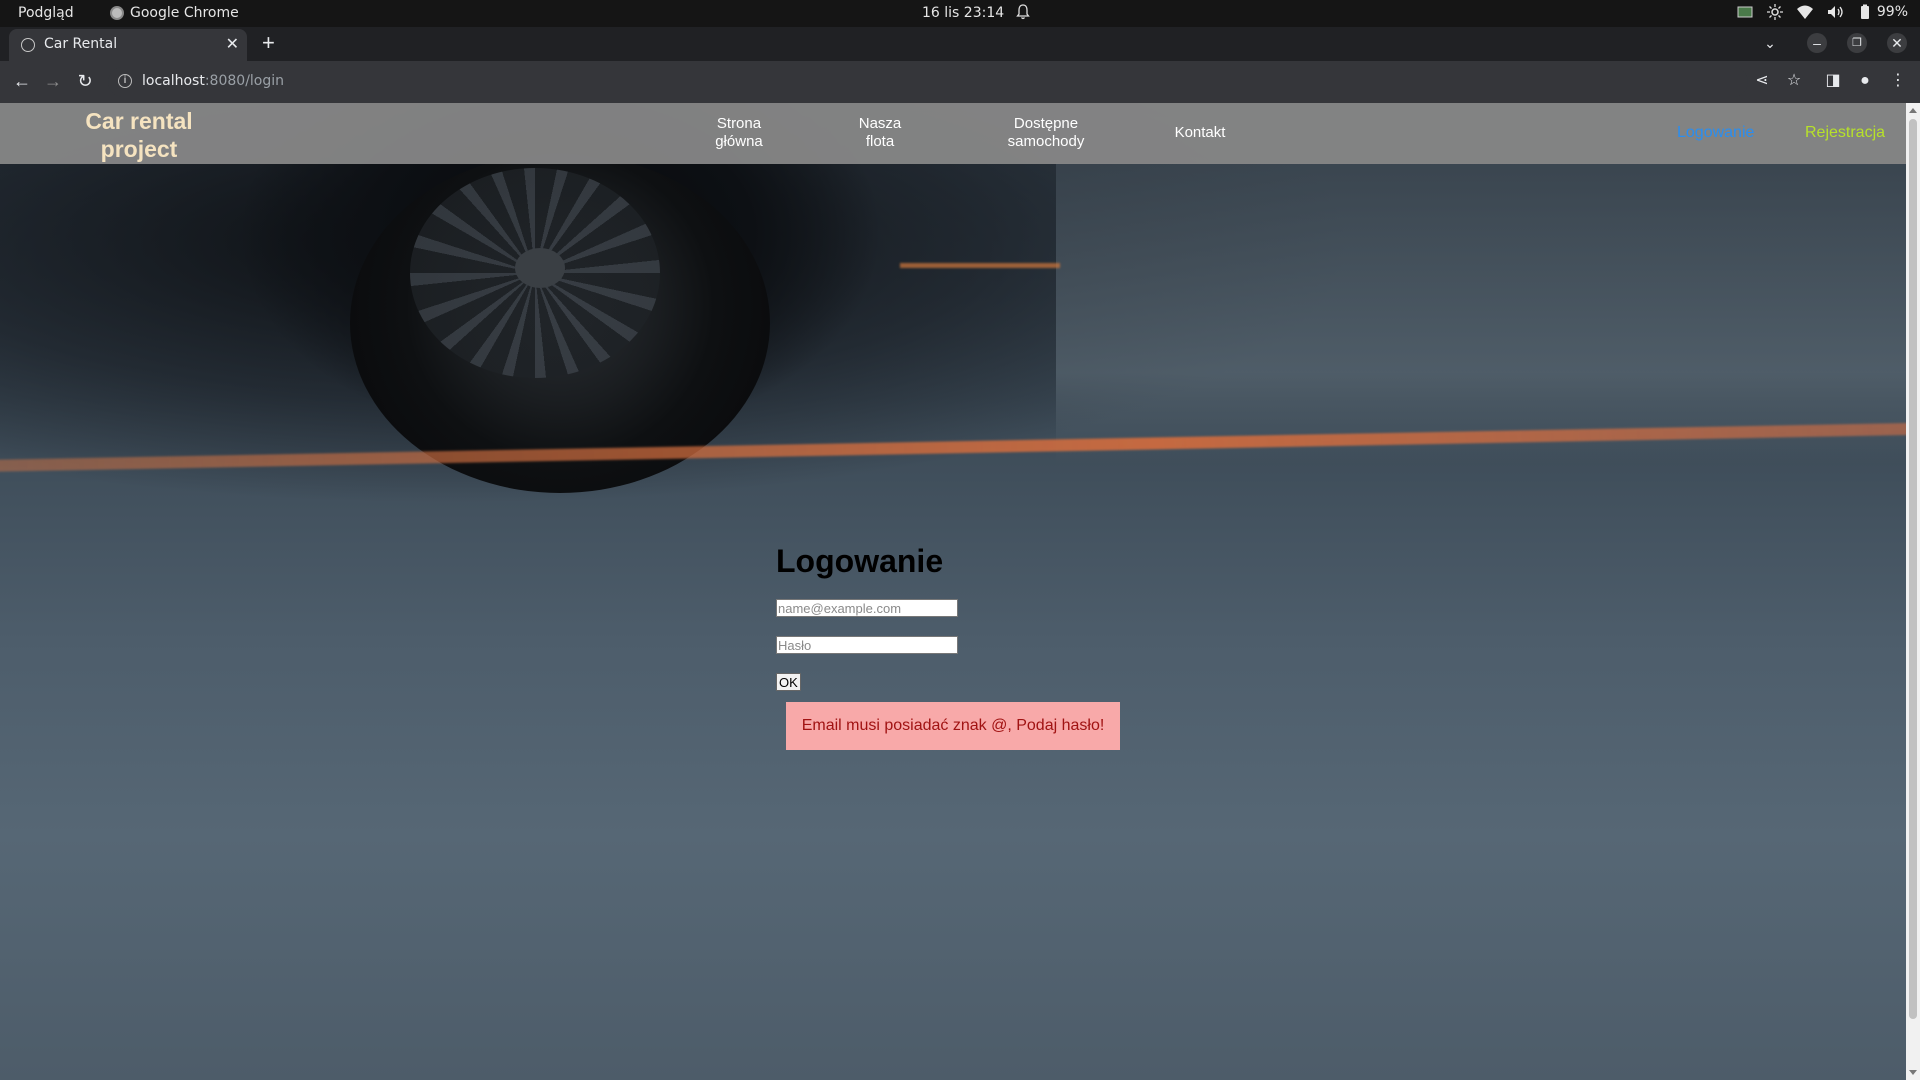 The width and height of the screenshot is (1920, 1080). I want to click on browser-tab: Car Rental ✕, so click(128, 45).